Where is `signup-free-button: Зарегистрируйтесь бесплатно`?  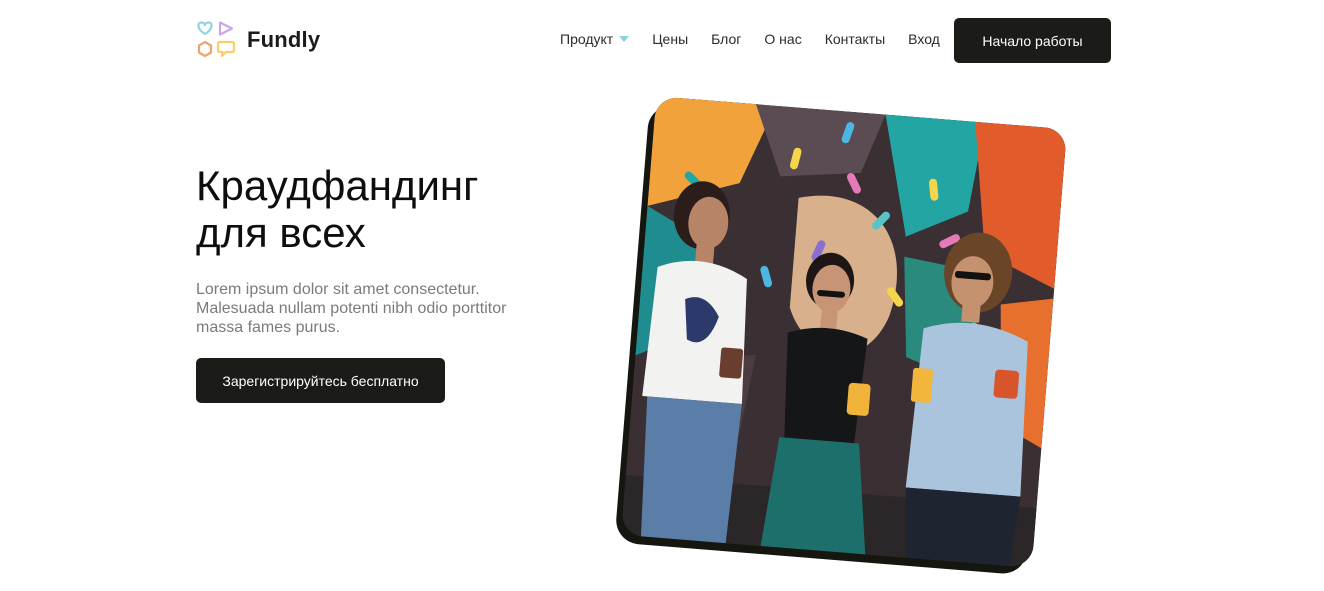 signup-free-button: Зарегистрируйтесь бесплатно is located at coordinates (320, 380).